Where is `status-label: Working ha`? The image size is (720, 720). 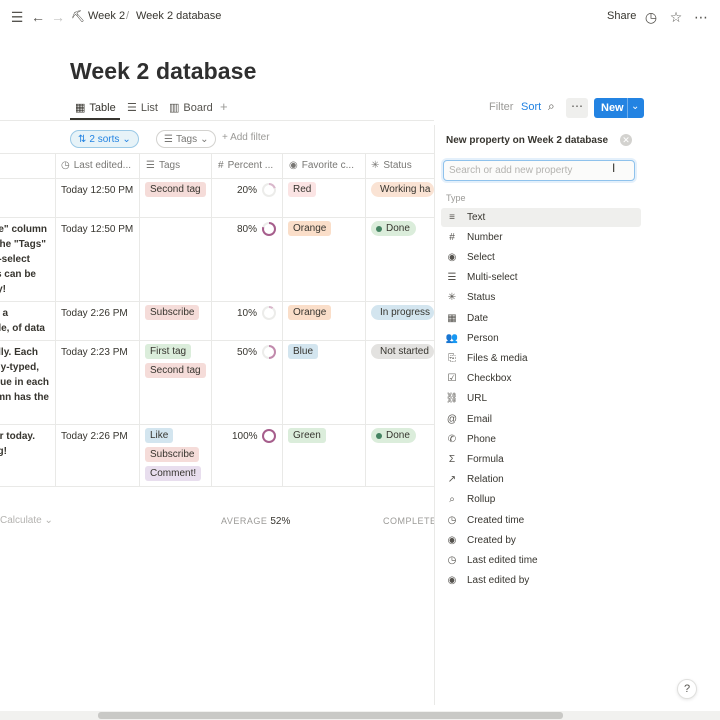
status-label: Working ha is located at coordinates (405, 189).